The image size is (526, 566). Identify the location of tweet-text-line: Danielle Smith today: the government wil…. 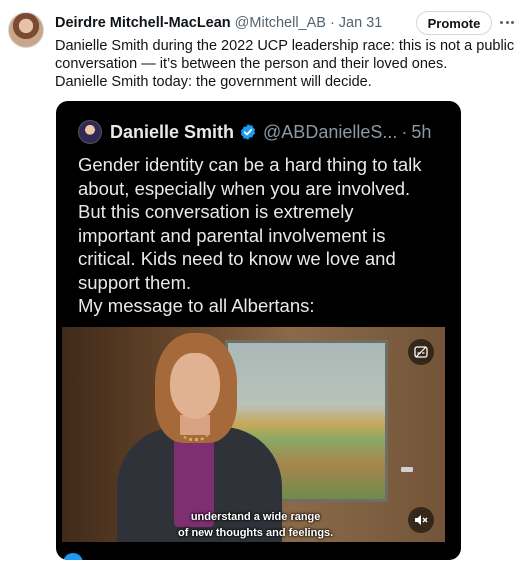
(213, 82).